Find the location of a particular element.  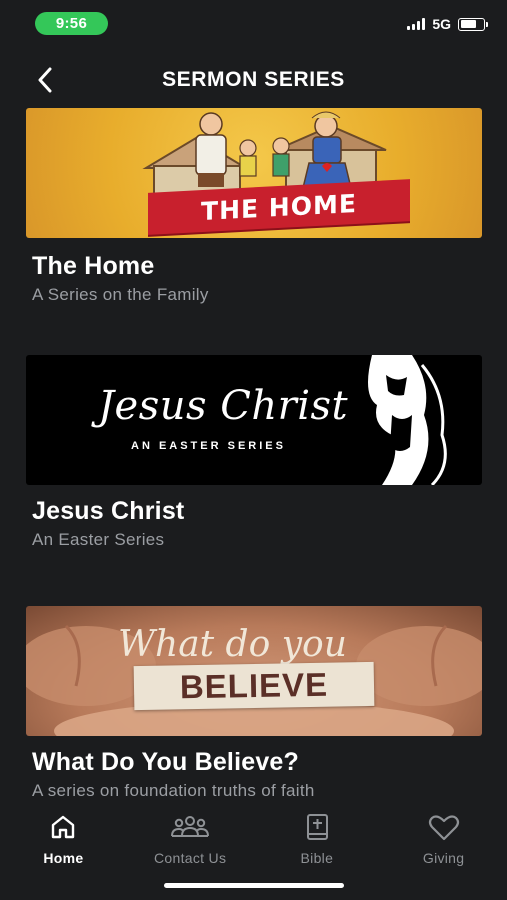

heart-icon is located at coordinates (443, 828).